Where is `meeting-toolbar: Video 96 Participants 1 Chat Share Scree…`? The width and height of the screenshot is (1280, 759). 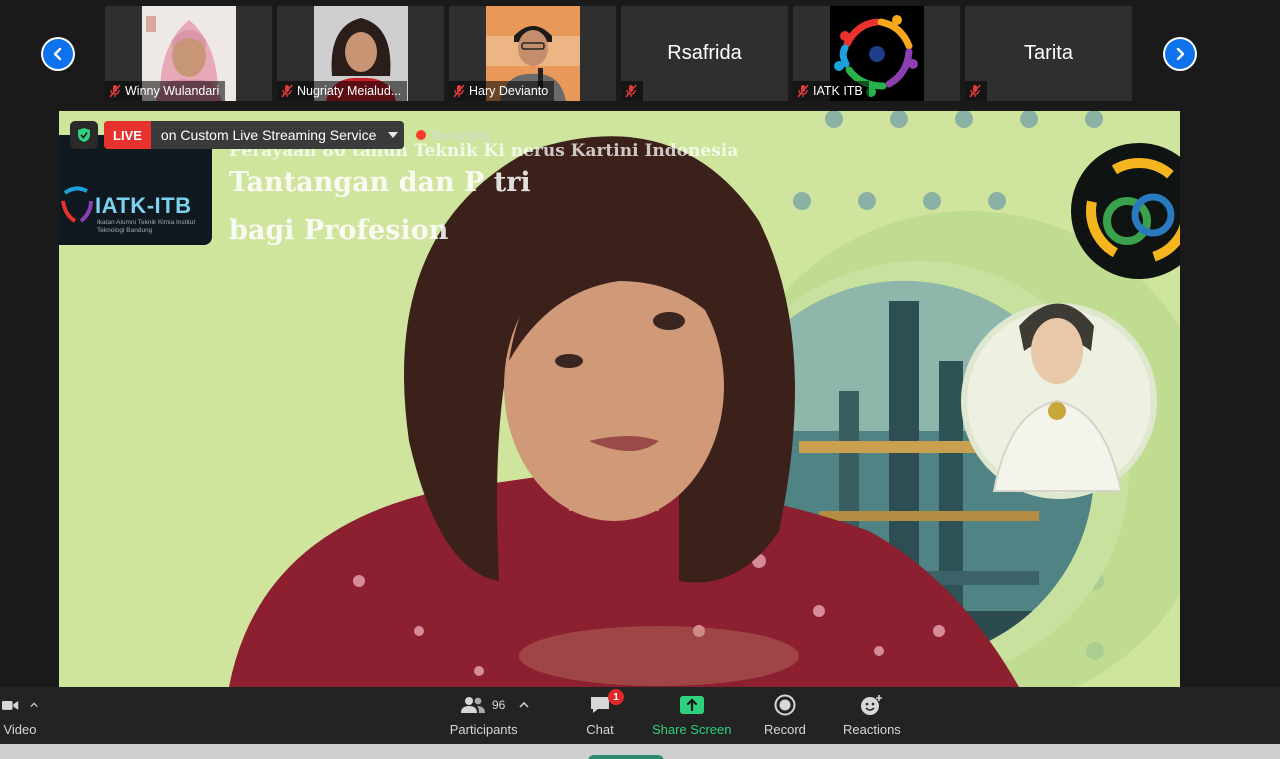
meeting-toolbar: Video 96 Participants 1 Chat Share Scree… is located at coordinates (640, 715).